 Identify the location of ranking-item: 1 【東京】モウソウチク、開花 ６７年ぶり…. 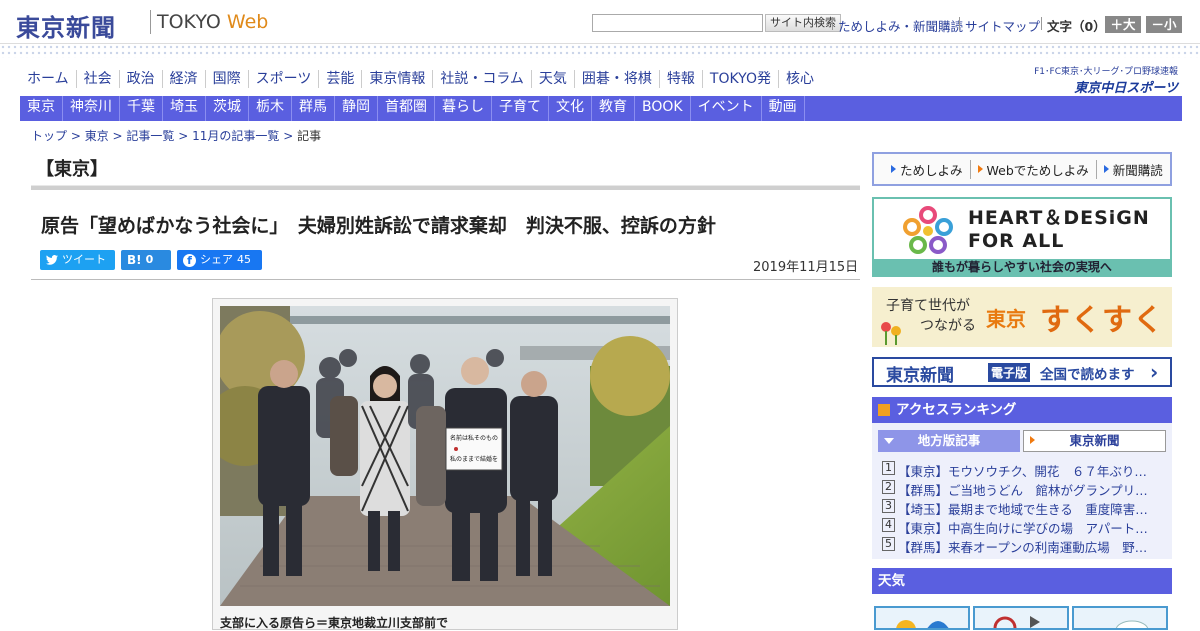
(1022, 470).